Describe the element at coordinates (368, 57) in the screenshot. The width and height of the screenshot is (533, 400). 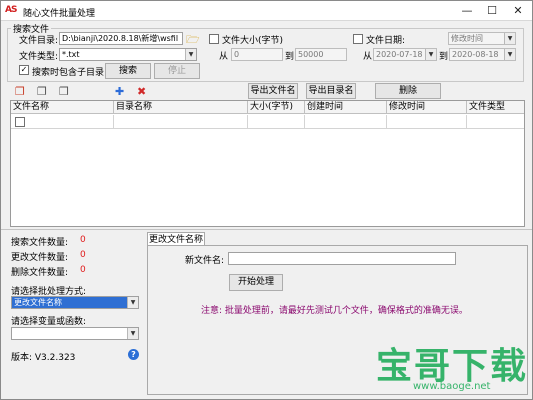
I see `date-from-label: 从` at that location.